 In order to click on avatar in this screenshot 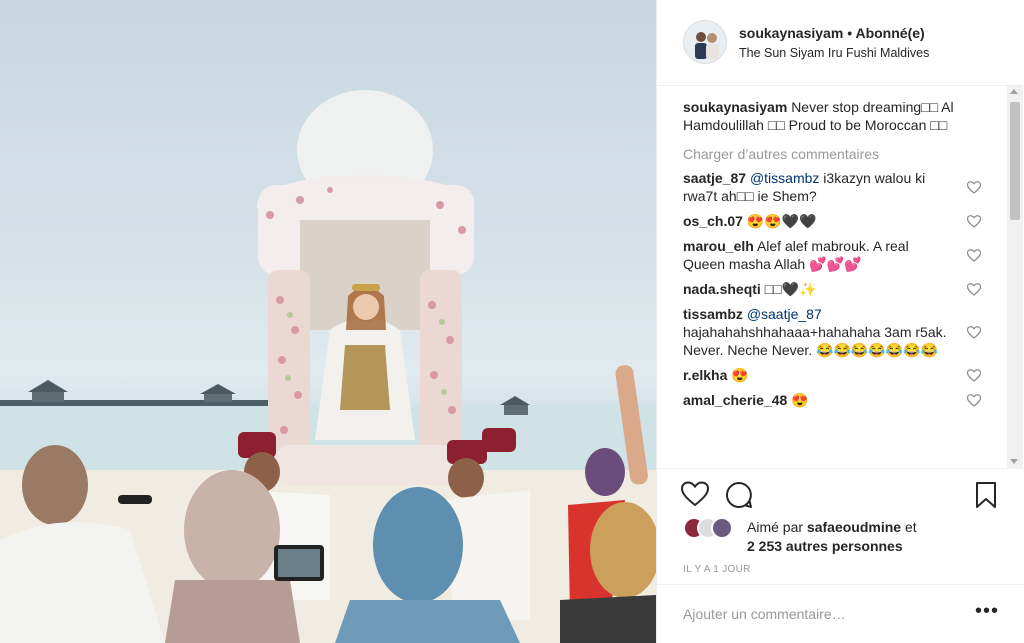, I will do `click(705, 42)`.